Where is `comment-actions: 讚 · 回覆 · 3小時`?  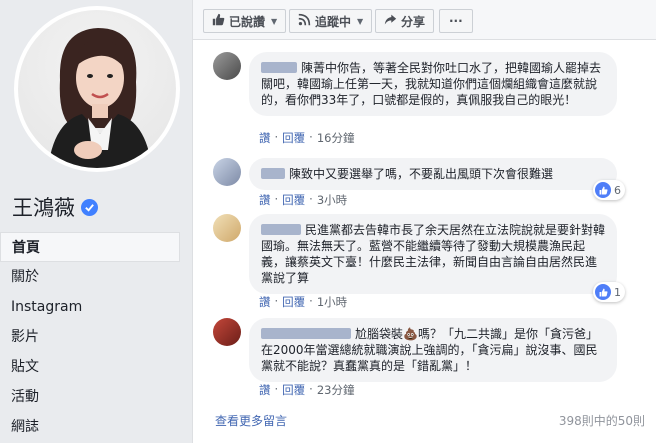
comment-actions: 讚 · 回覆 · 3小時 is located at coordinates (303, 200).